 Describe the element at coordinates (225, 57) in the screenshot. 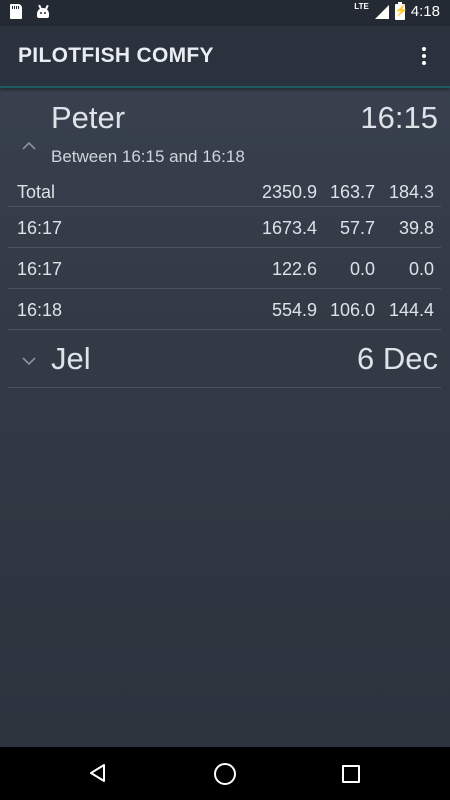

I see `app-bar: PILOTFISH COMFY` at that location.